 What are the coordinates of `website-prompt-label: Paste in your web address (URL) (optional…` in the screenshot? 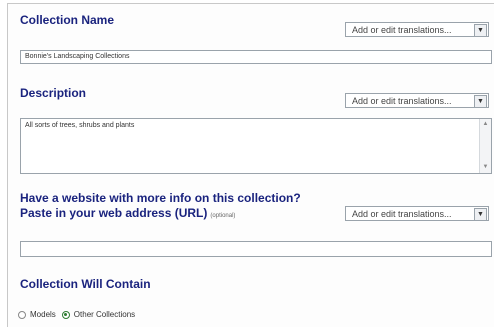 It's located at (127, 214).